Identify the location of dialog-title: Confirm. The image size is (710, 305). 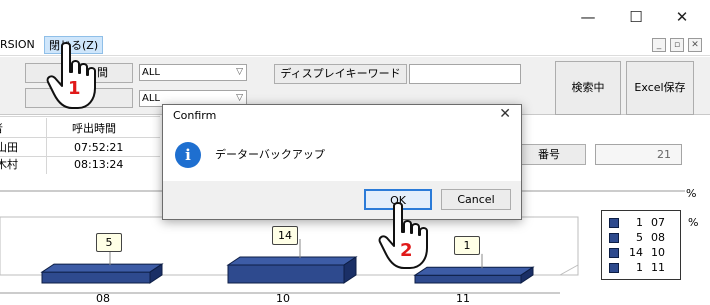
(195, 115).